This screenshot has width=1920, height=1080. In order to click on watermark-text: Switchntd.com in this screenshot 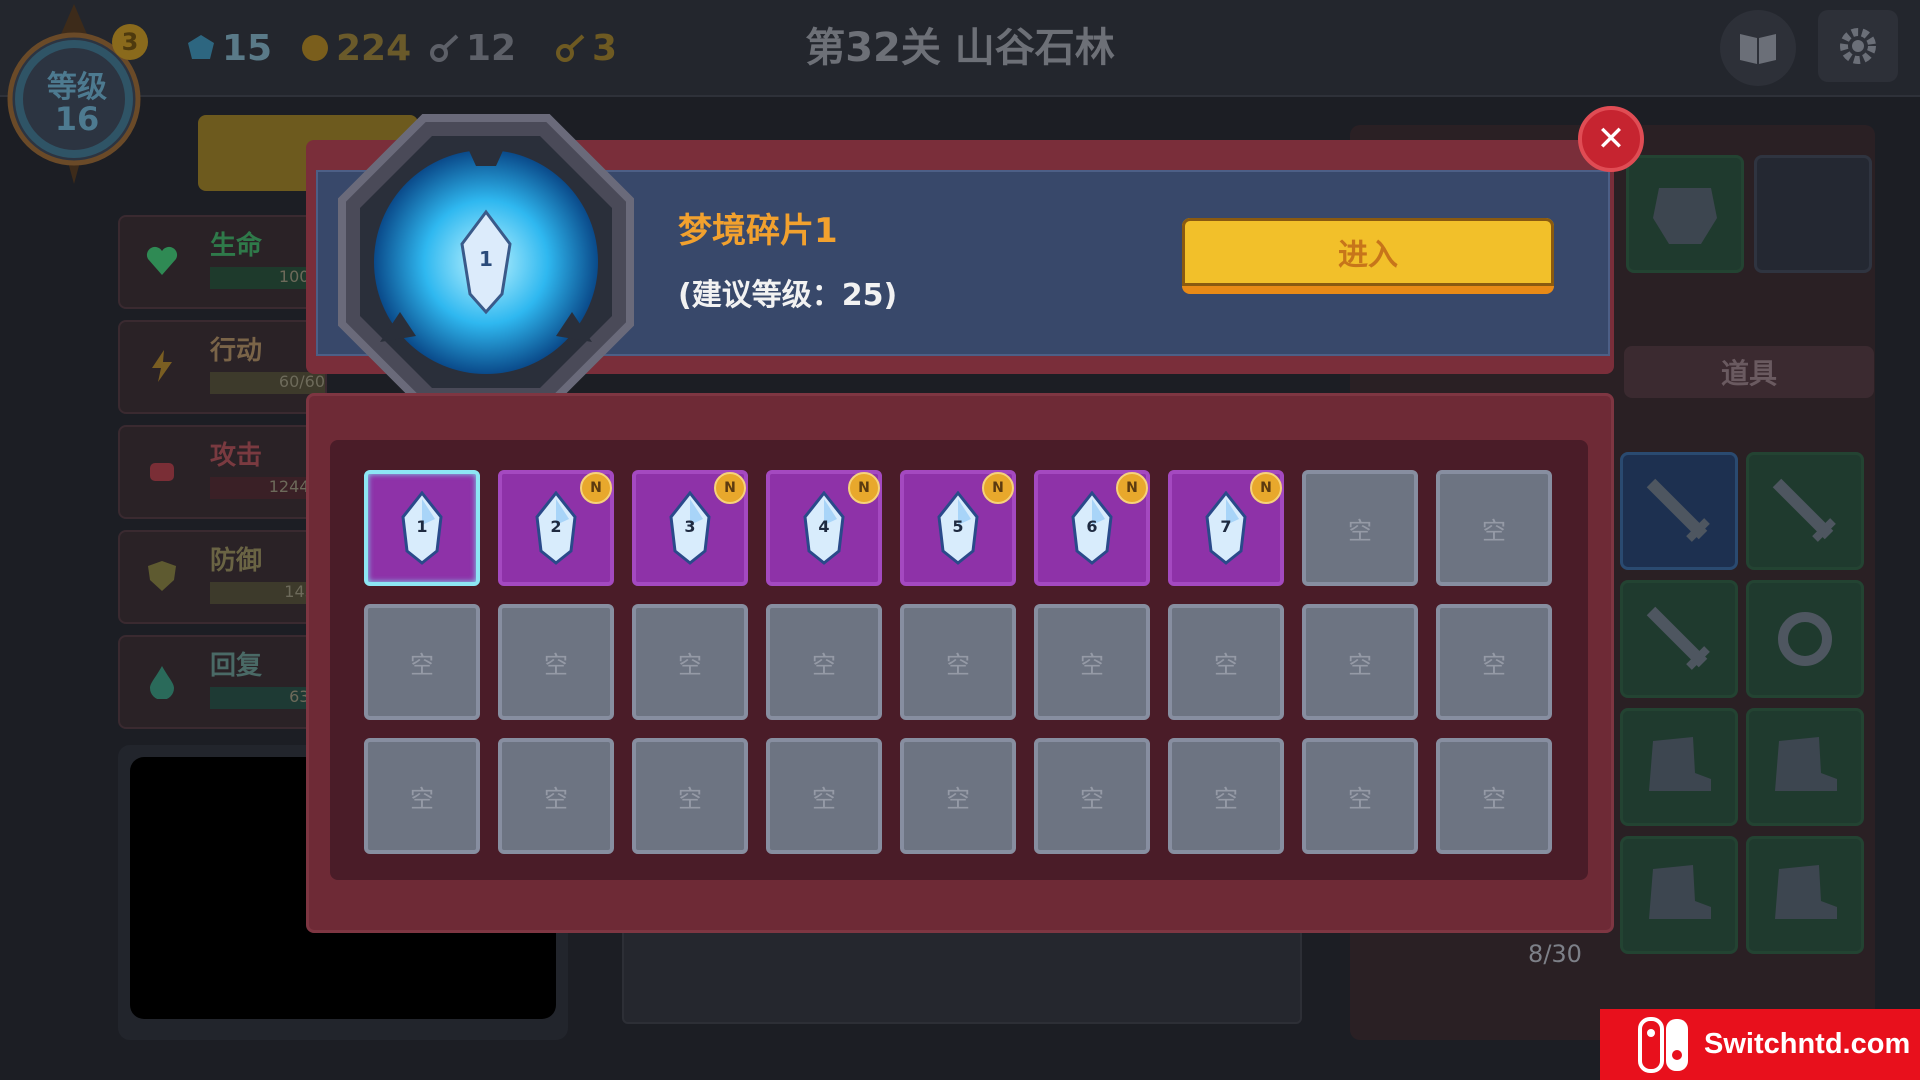, I will do `click(1807, 1044)`.